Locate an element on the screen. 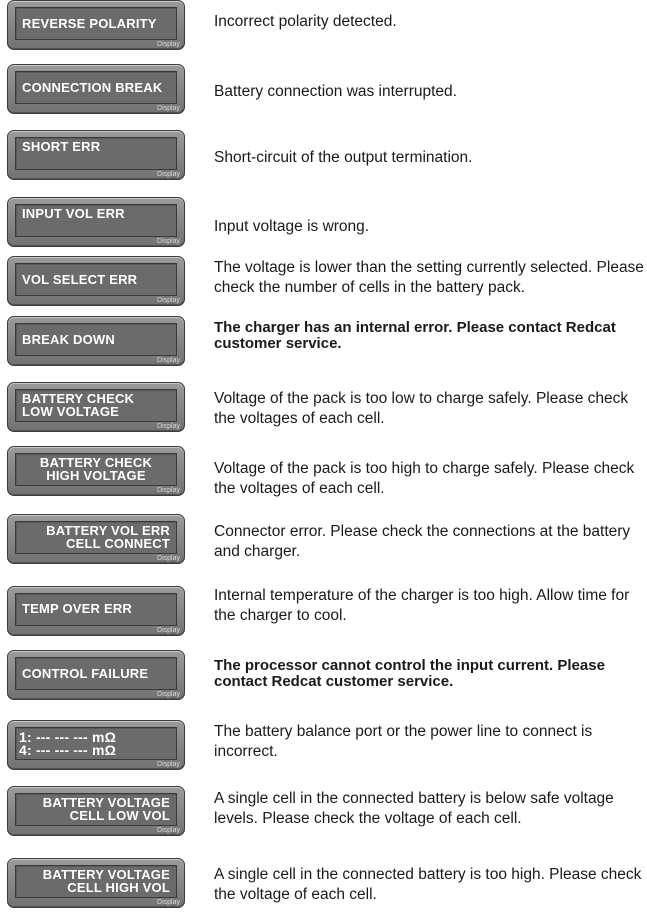  lcd-screen: BATTERY VOLTAGE CELL HIGH VOL is located at coordinates (96, 881).